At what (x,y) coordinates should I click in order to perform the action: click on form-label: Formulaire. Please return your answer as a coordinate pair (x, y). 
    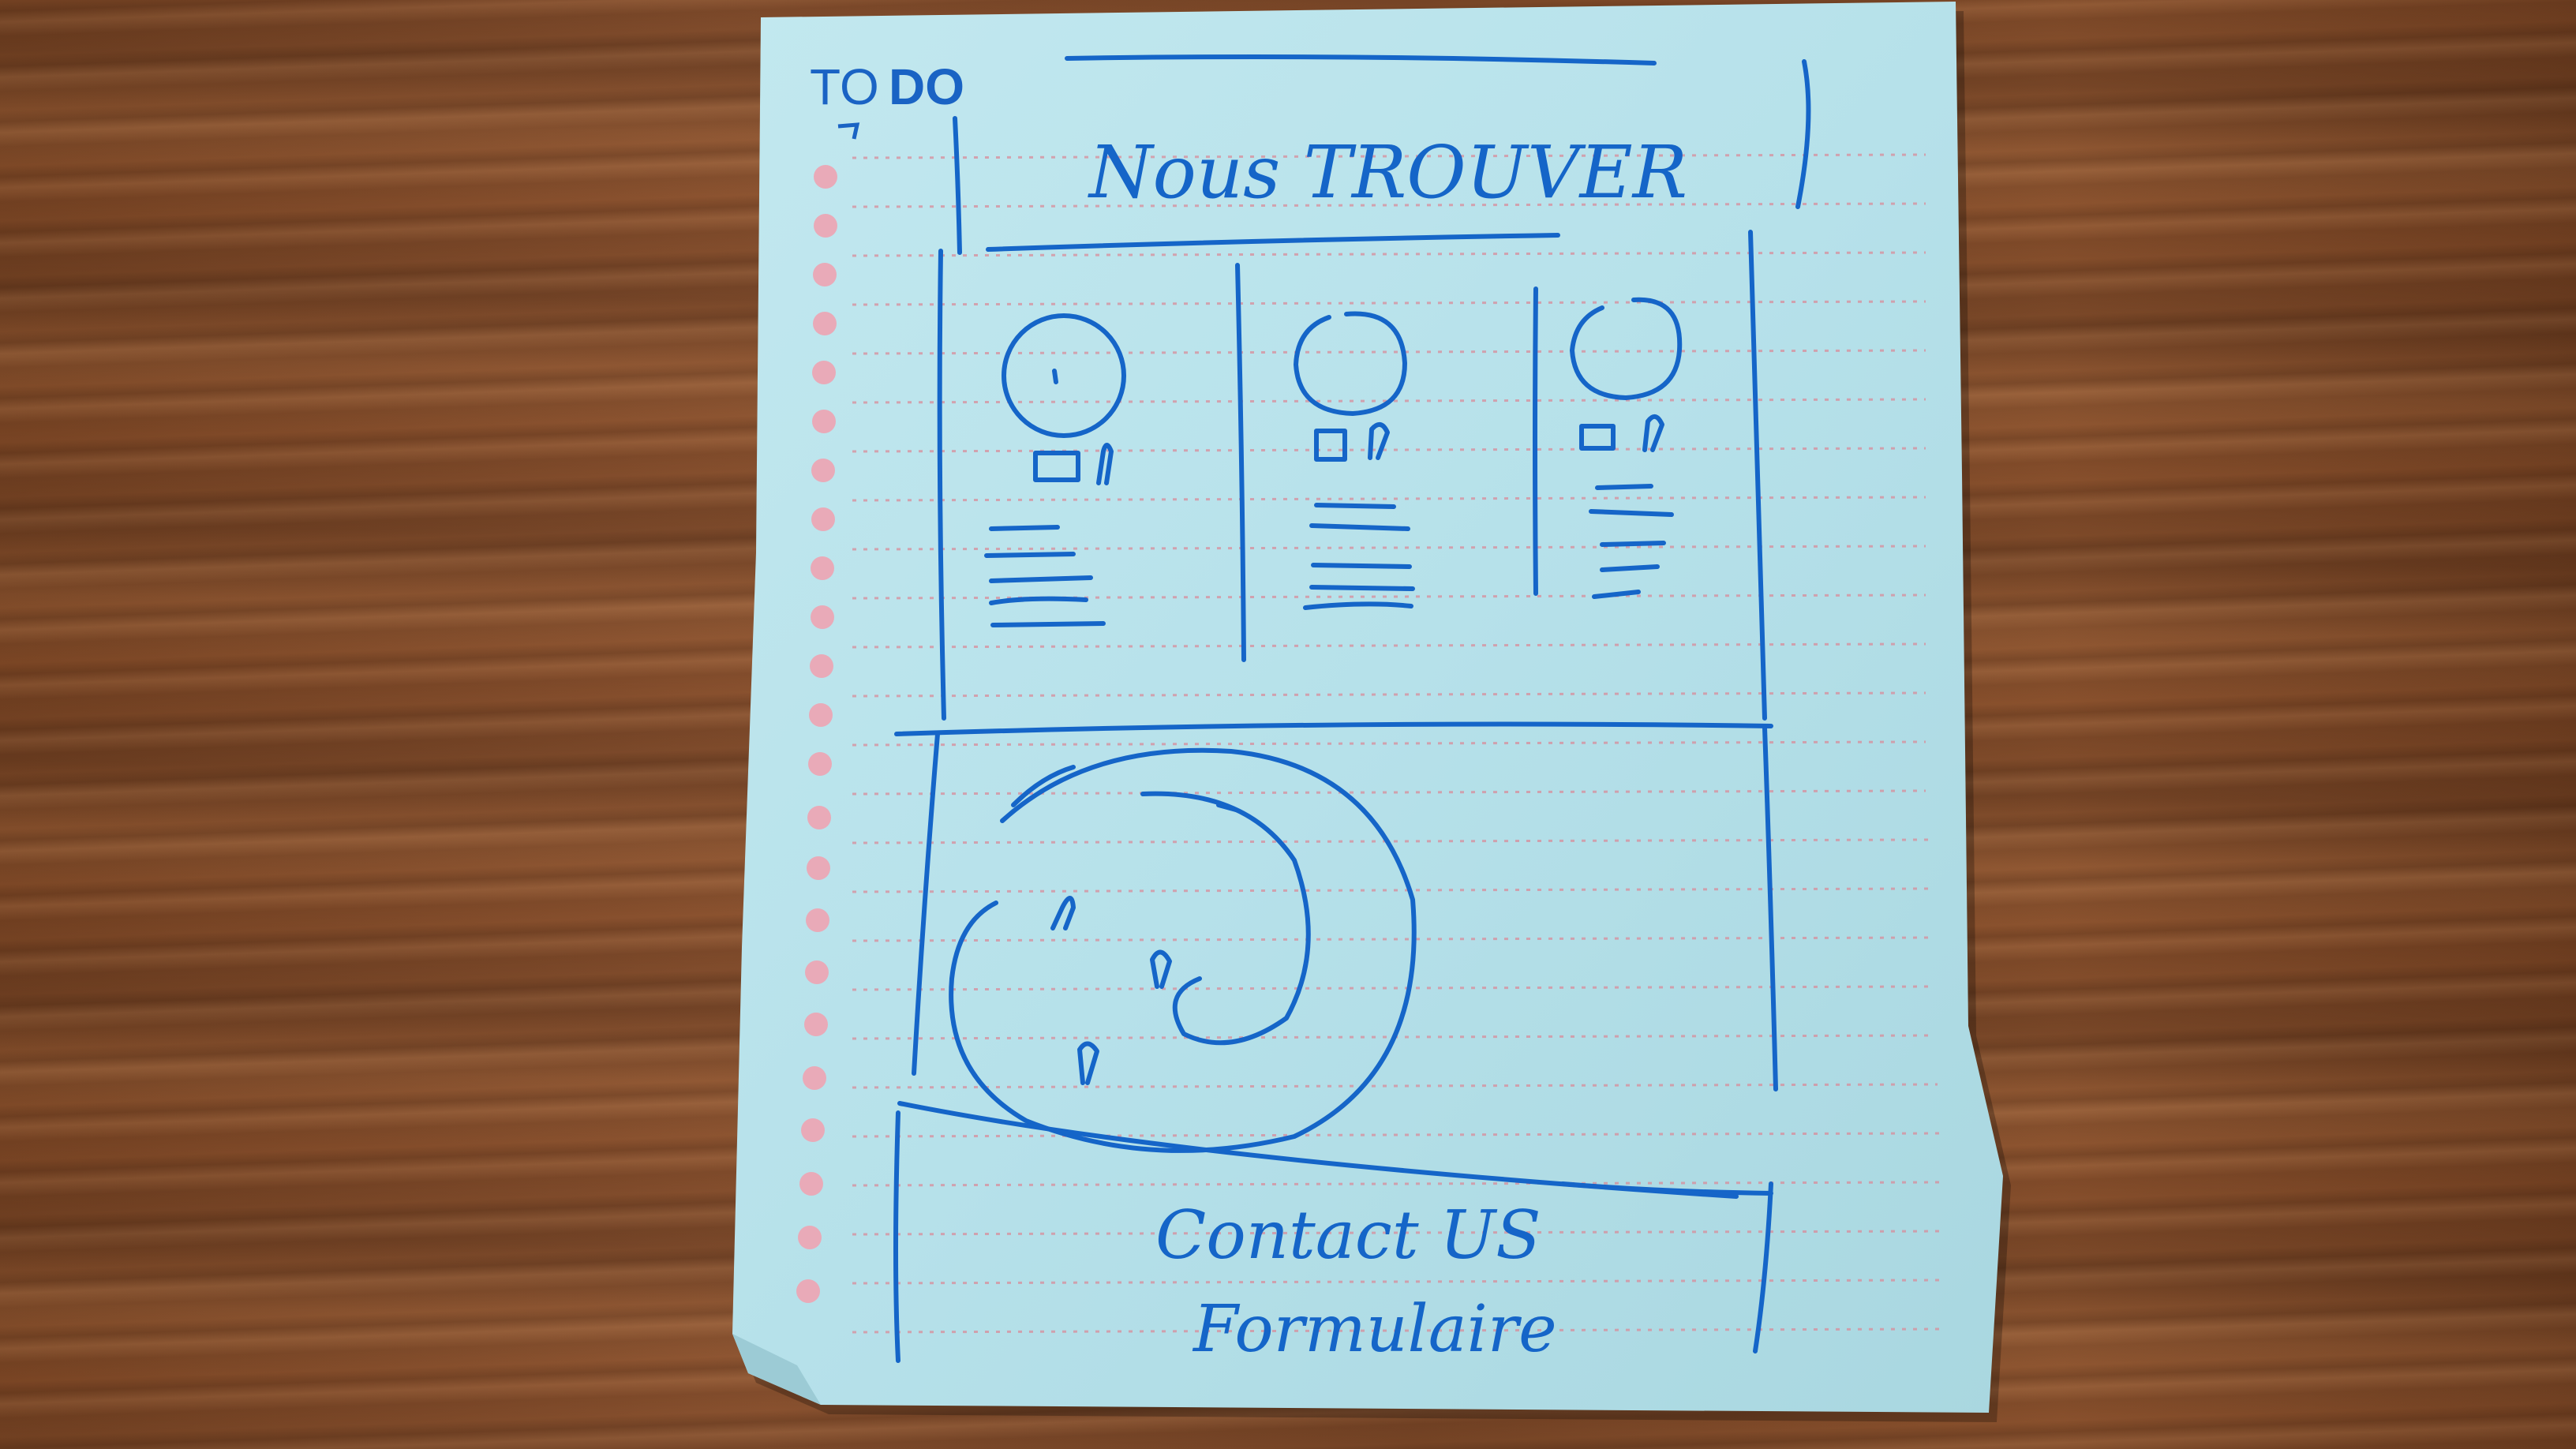
    Looking at the image, I should click on (1374, 1329).